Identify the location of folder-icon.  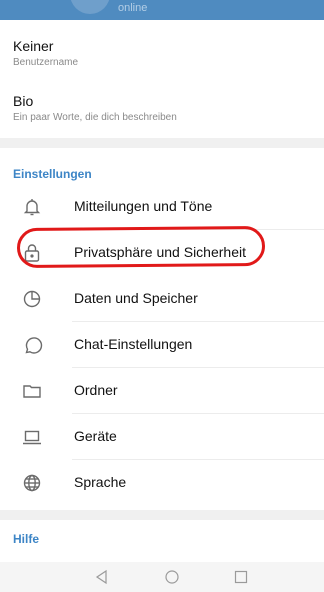
(32, 391).